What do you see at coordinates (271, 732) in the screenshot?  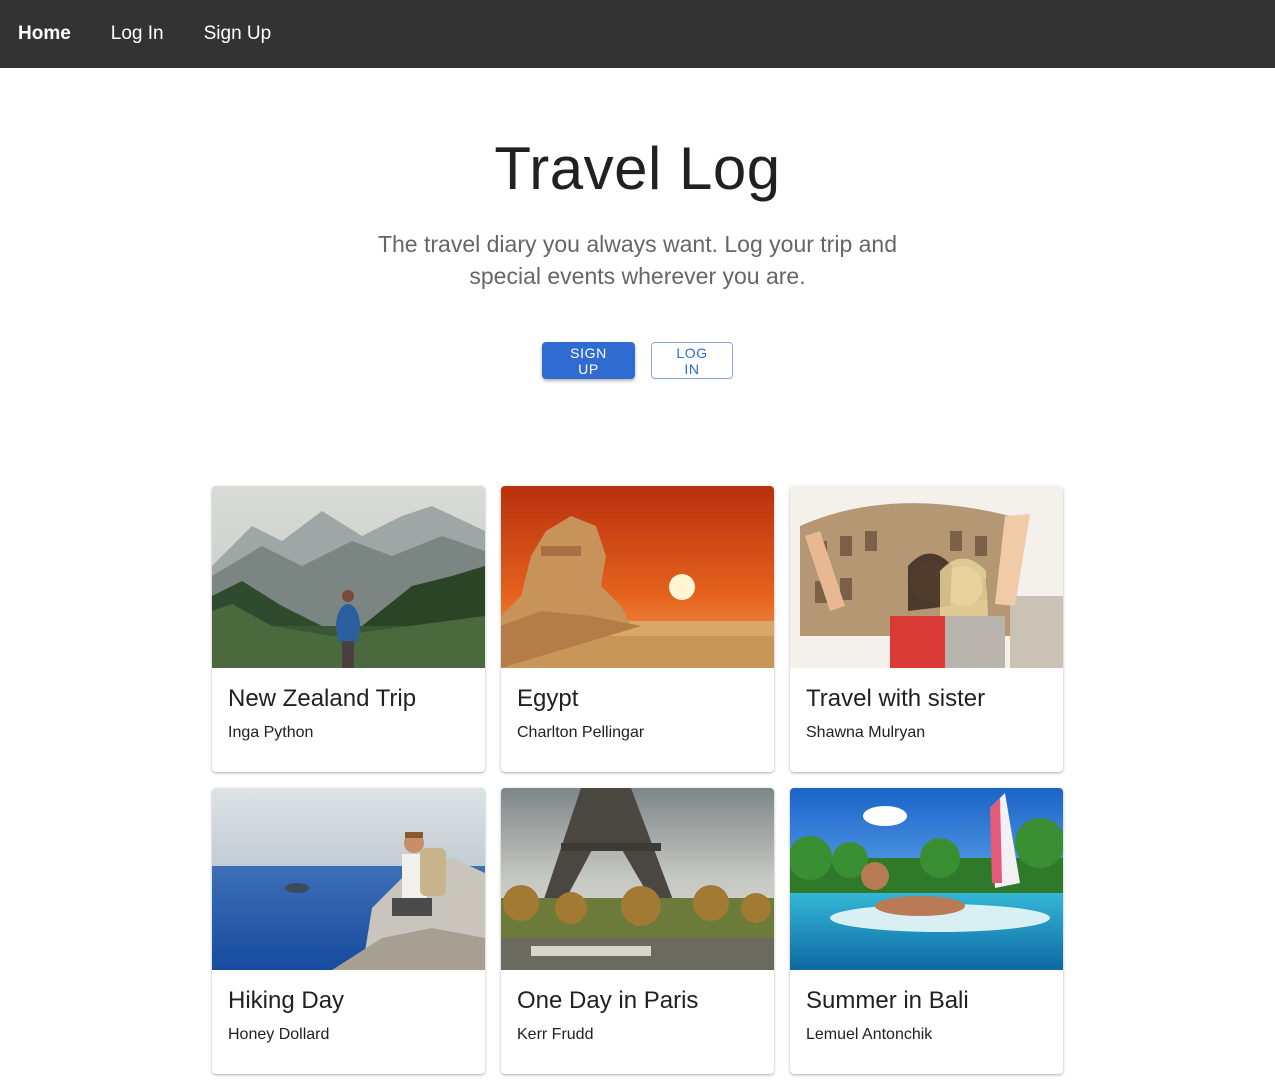 I see `card-author: Inga Python` at bounding box center [271, 732].